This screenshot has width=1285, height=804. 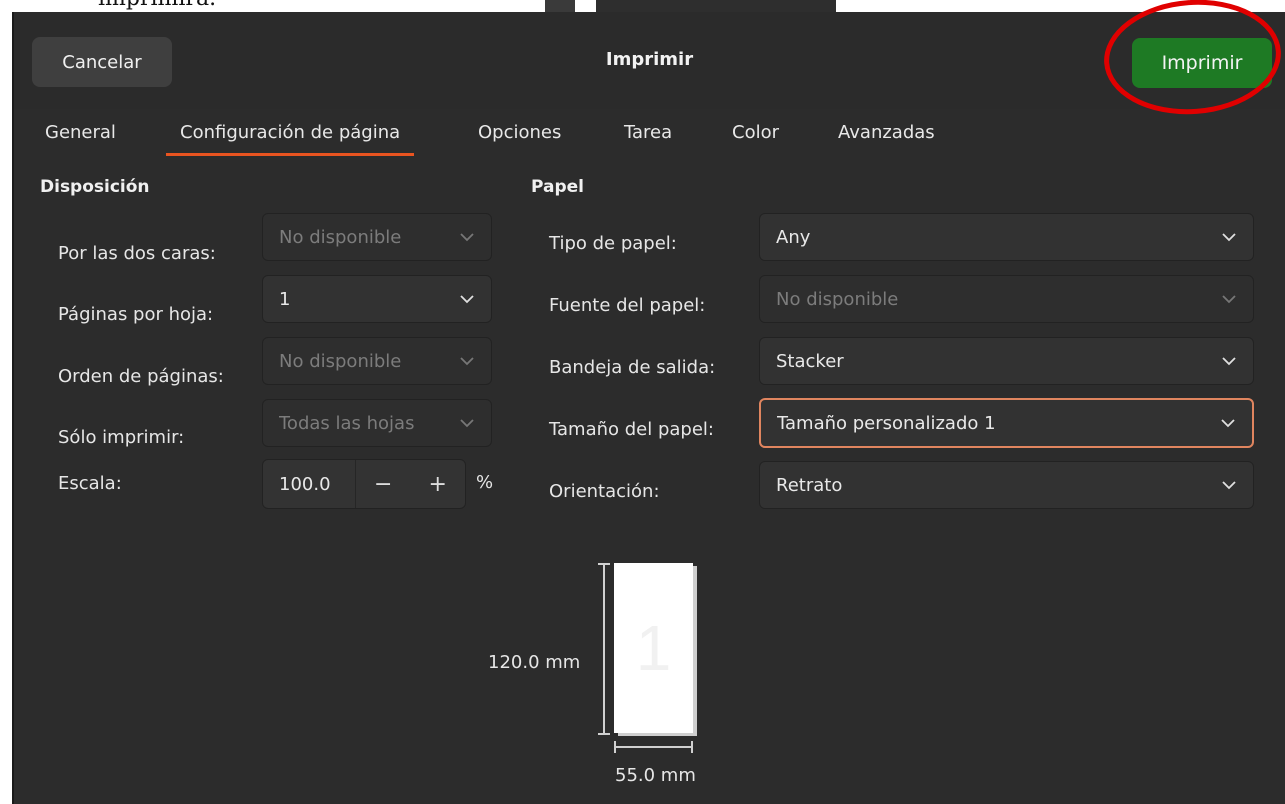 I want to click on pages-per-sheet-label: Páginas por hoja:, so click(x=136, y=314).